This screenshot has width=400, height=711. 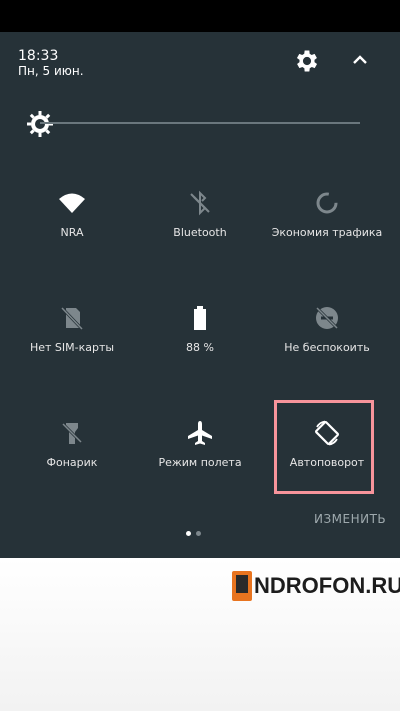 I want to click on tile-label: Нет SIM-карты, so click(x=72, y=347).